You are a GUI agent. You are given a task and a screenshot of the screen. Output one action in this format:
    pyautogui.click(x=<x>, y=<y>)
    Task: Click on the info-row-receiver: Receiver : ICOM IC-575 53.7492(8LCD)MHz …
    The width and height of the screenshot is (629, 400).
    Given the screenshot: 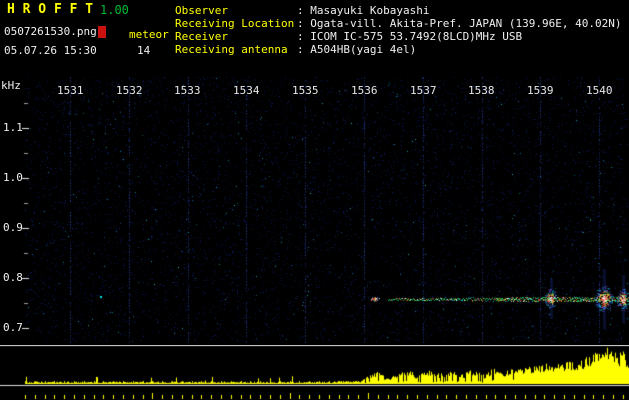 What is the action you would take?
    pyautogui.click(x=398, y=36)
    